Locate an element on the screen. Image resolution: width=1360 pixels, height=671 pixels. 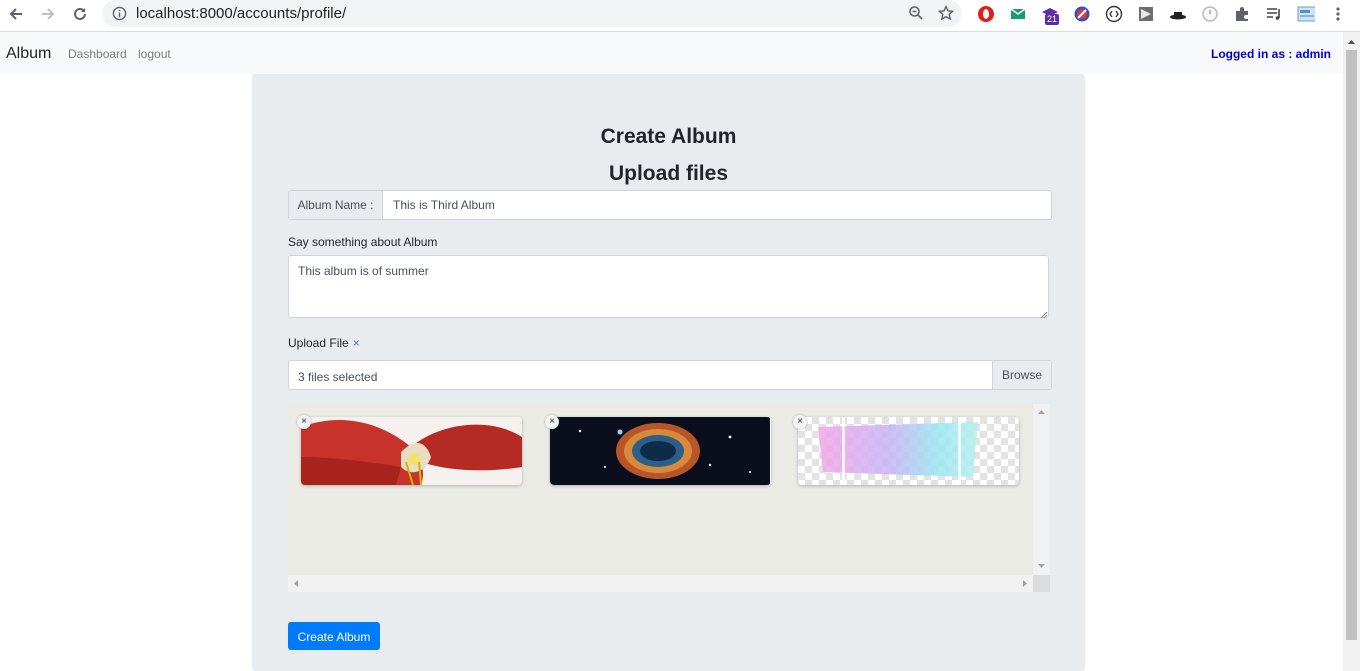
description-textarea: This album is of summer is located at coordinates (668, 286).